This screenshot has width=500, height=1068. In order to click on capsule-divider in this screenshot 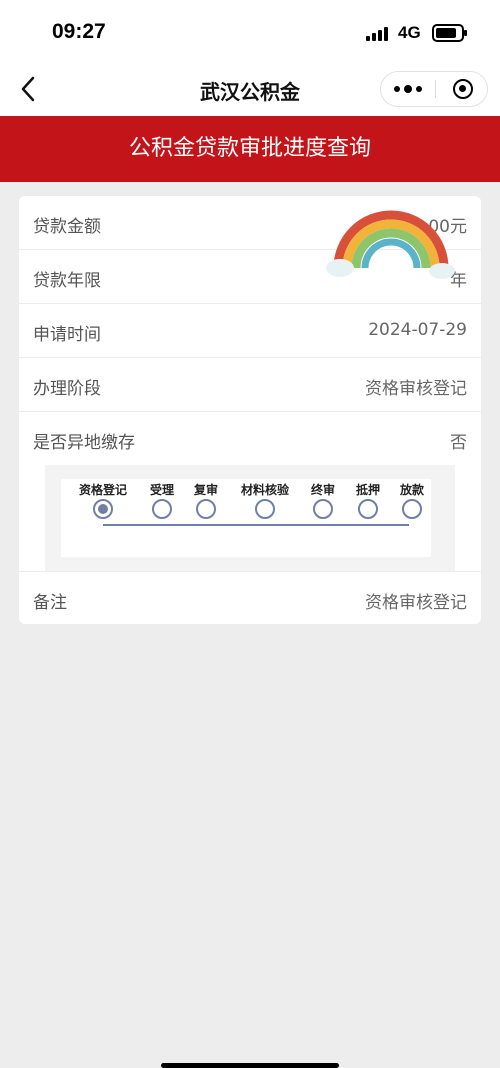, I will do `click(435, 89)`.